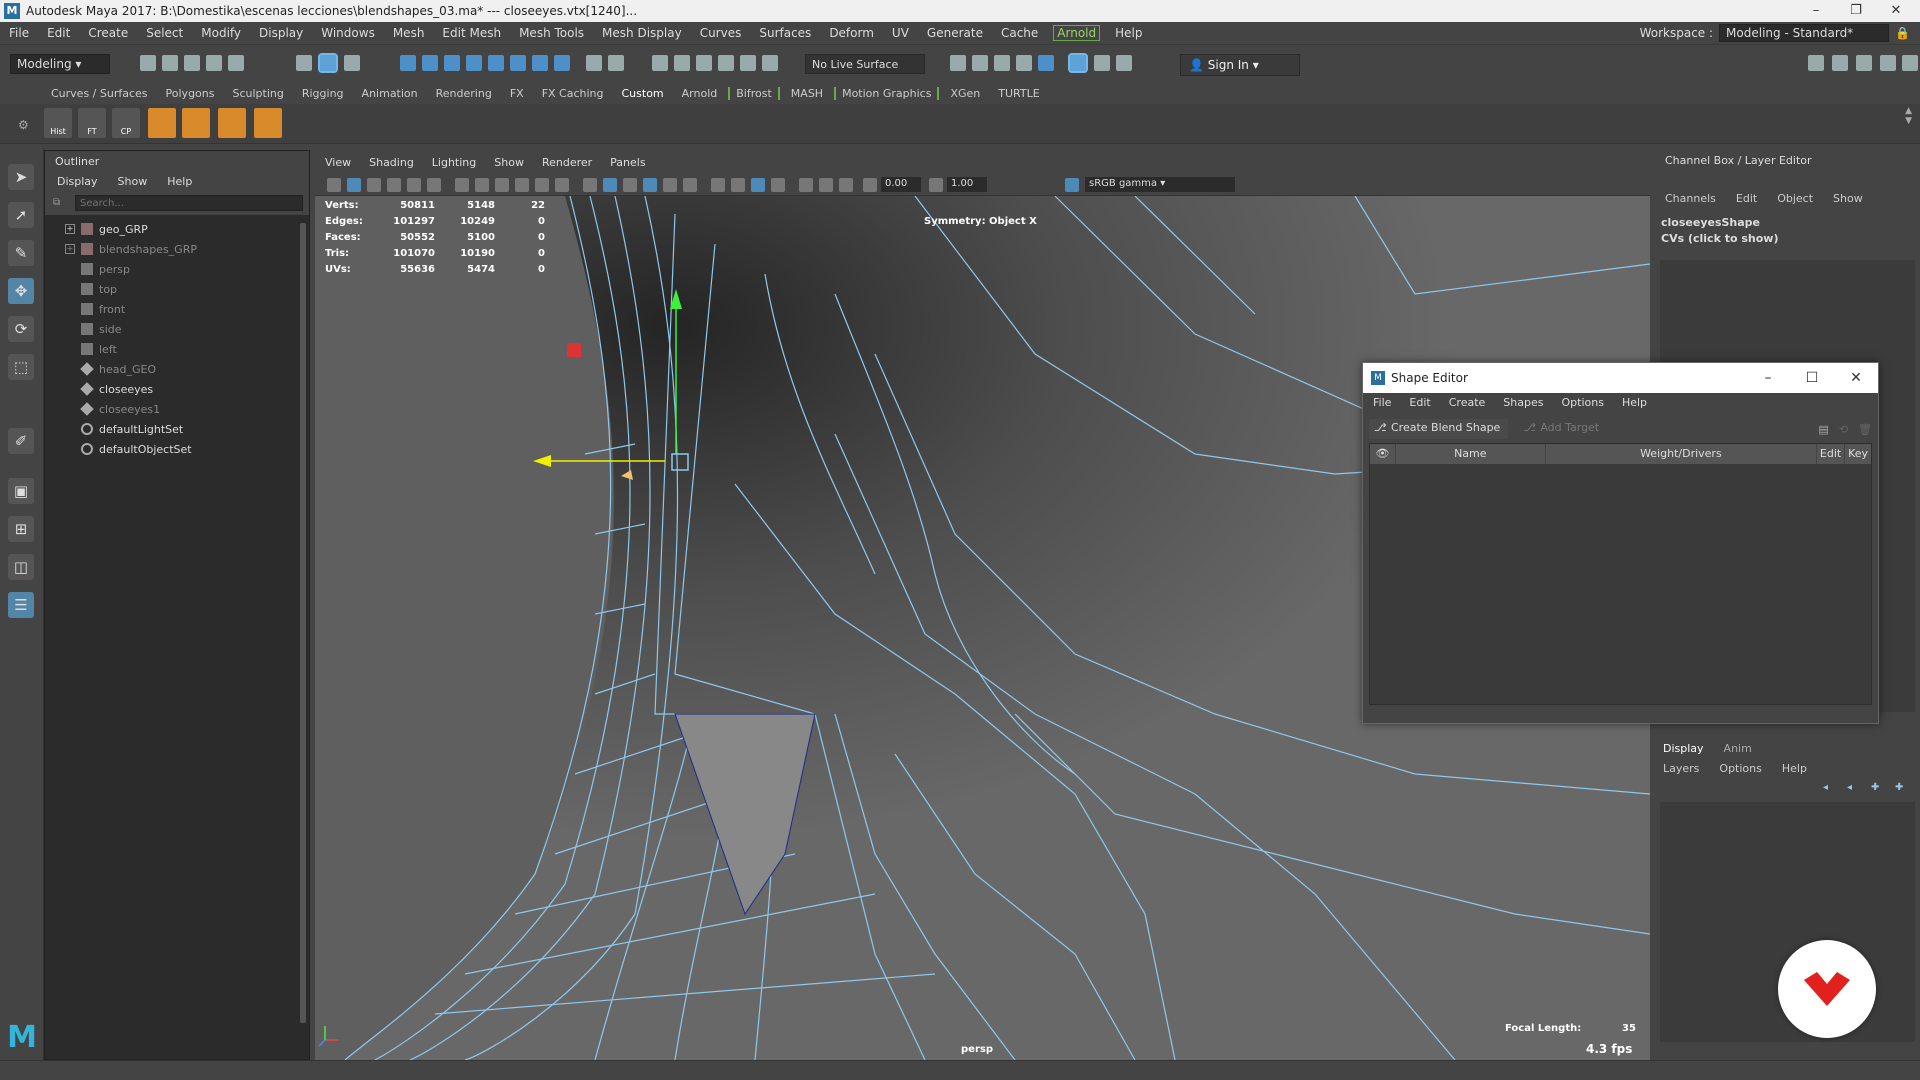  I want to click on layout-single-icon, so click(1816, 63).